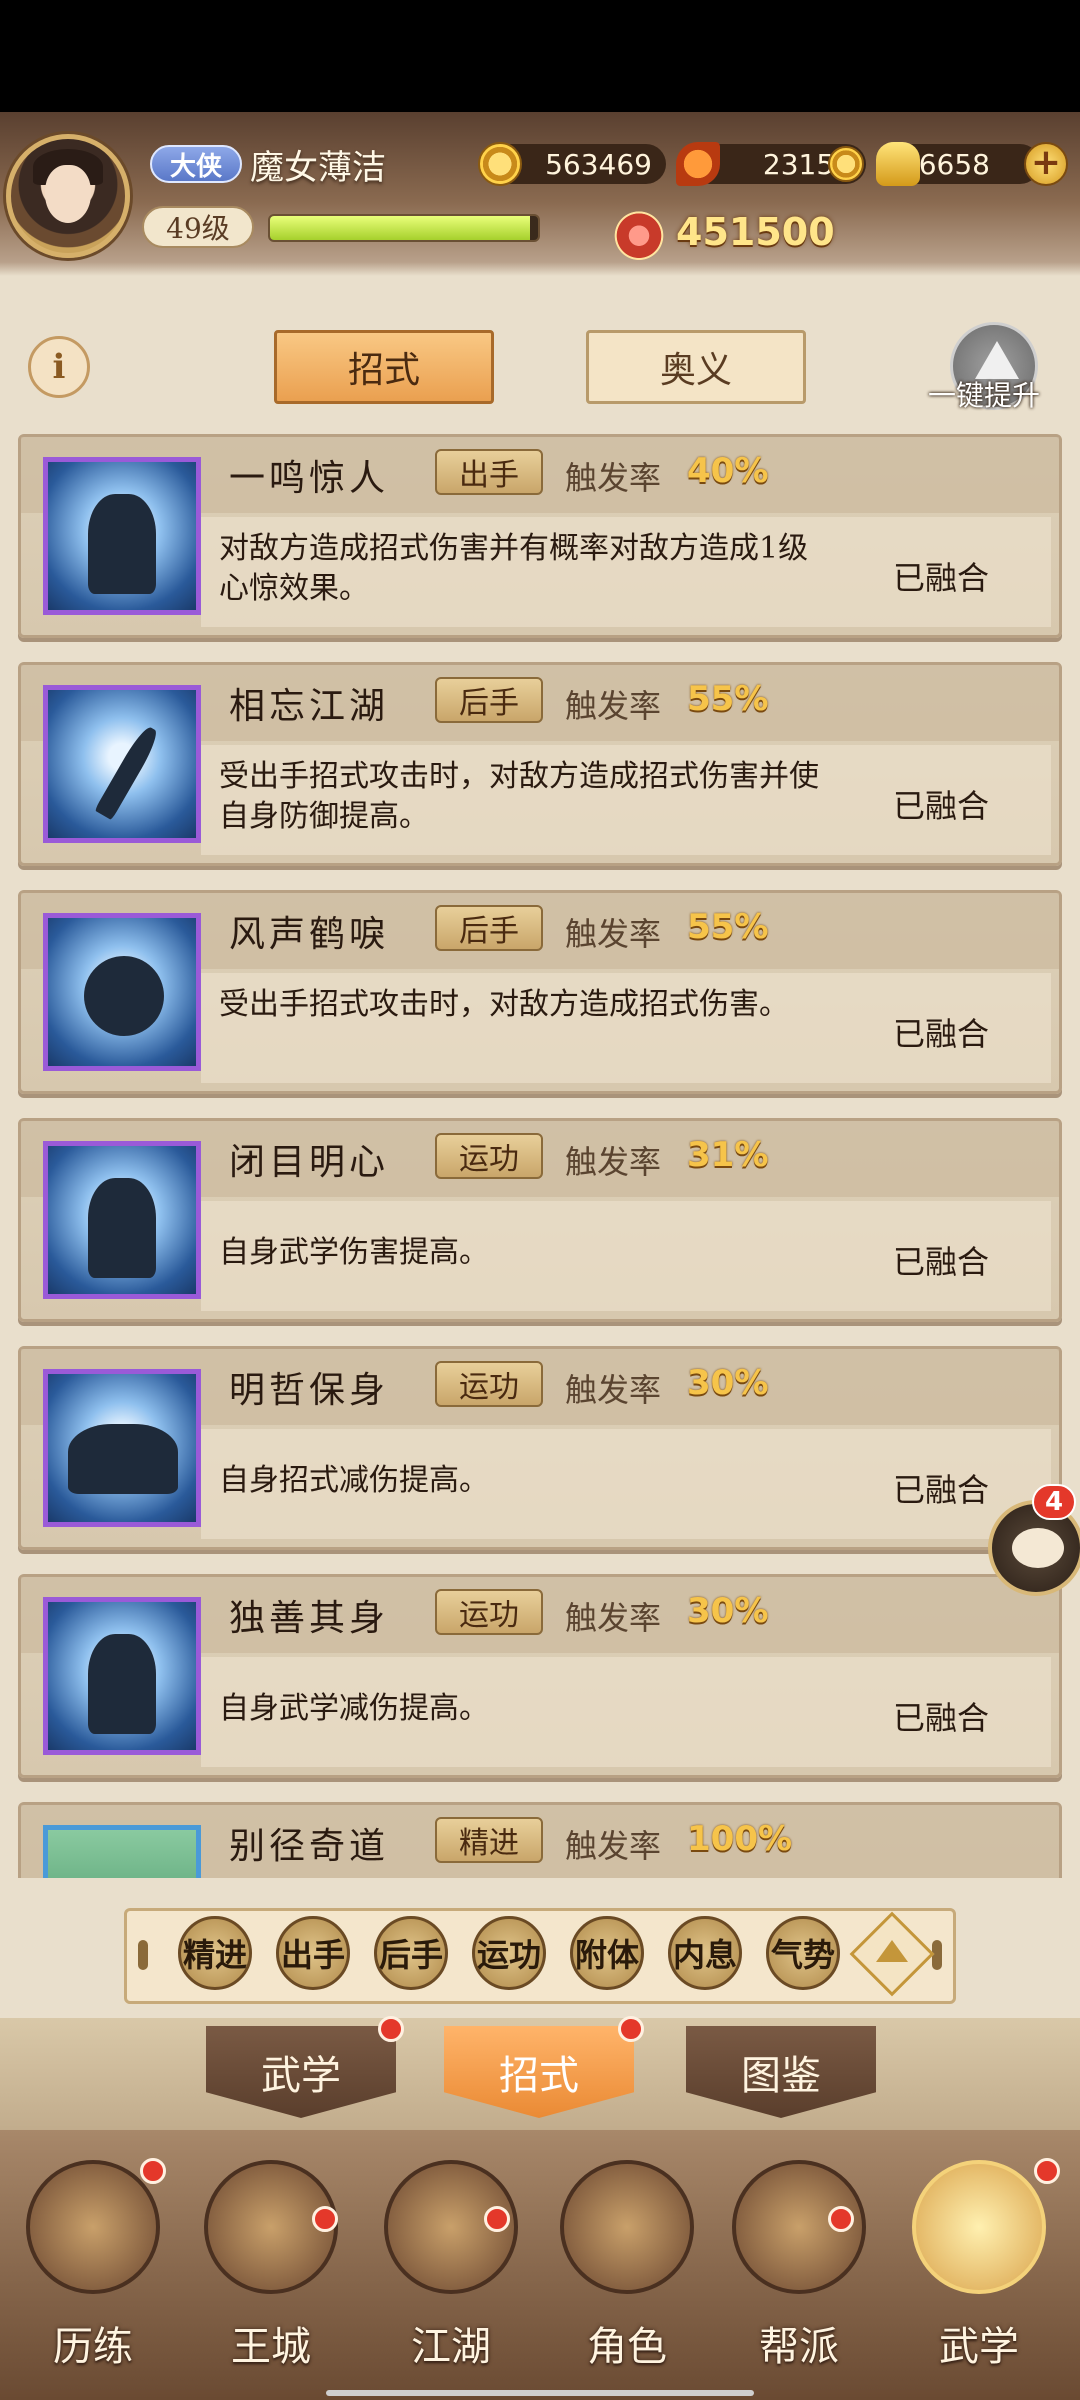 The width and height of the screenshot is (1080, 2400). Describe the element at coordinates (93, 2227) in the screenshot. I see `scroll-icon` at that location.